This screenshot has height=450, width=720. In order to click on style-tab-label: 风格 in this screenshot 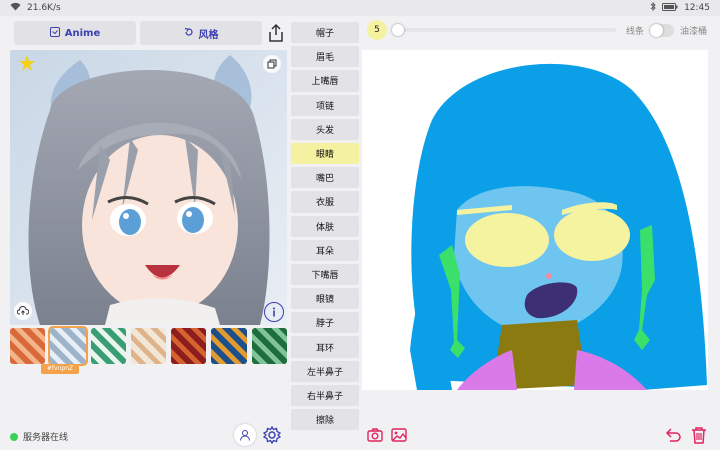, I will do `click(208, 35)`.